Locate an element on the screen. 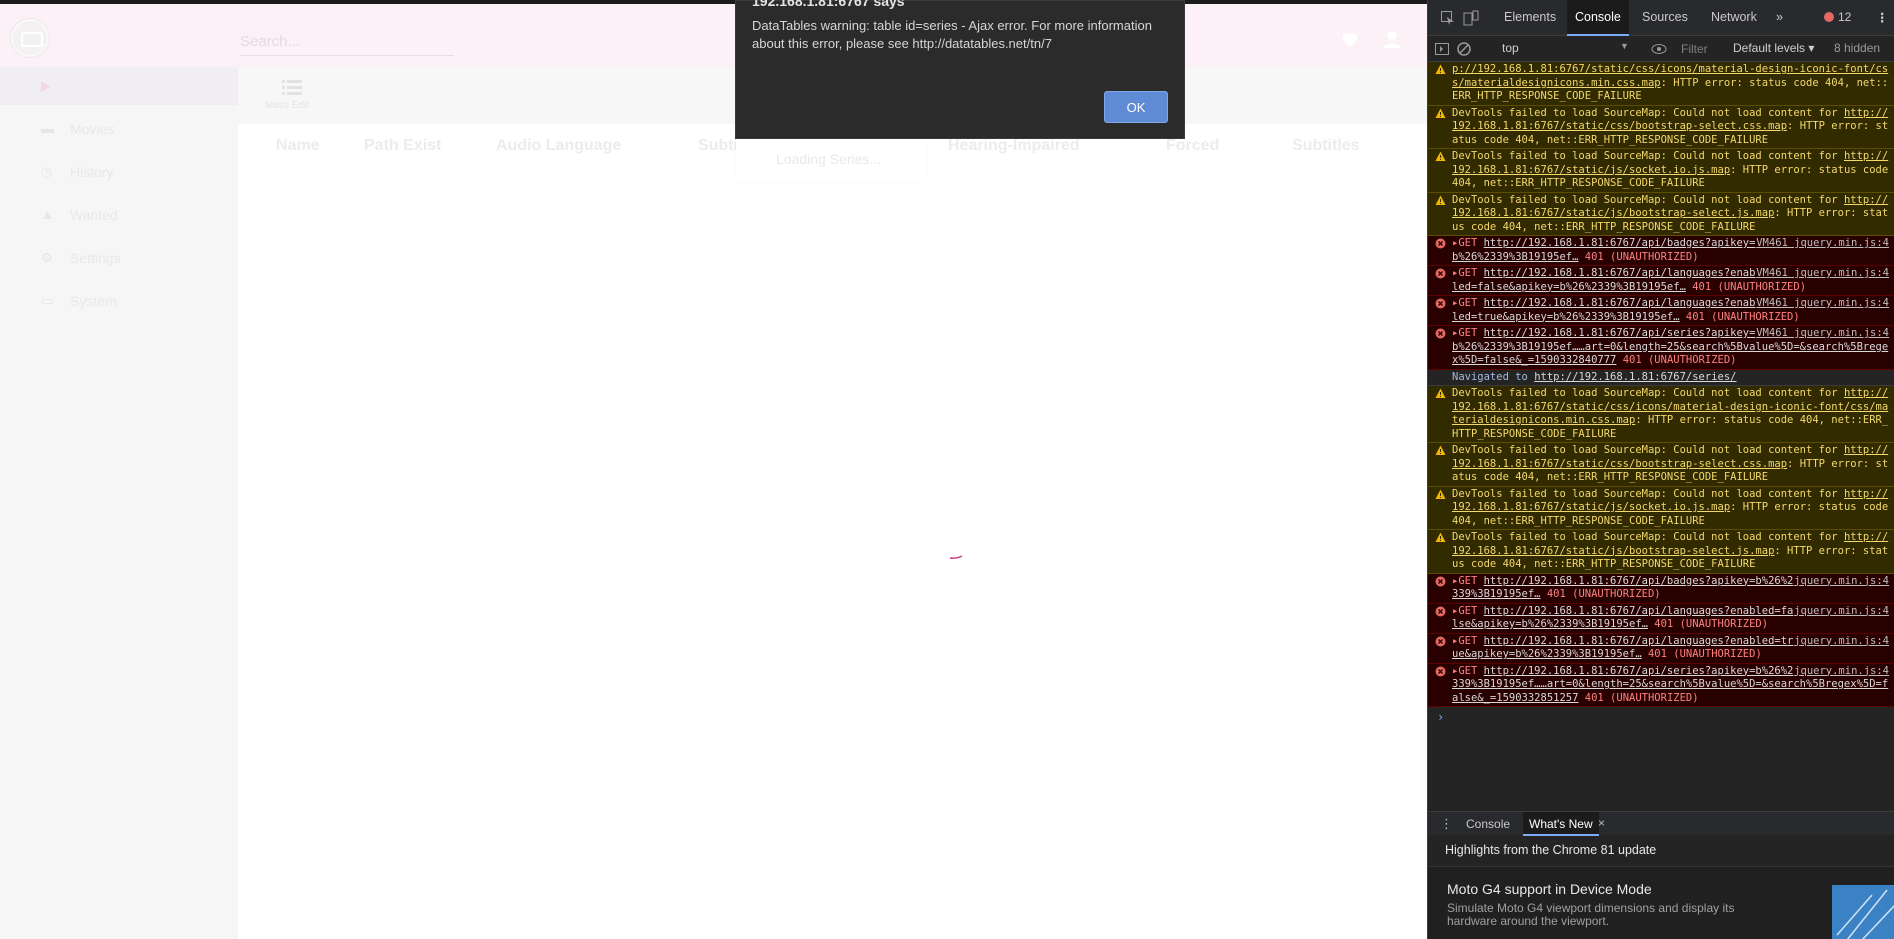 Image resolution: width=1894 pixels, height=939 pixels. app-logo is located at coordinates (30, 38).